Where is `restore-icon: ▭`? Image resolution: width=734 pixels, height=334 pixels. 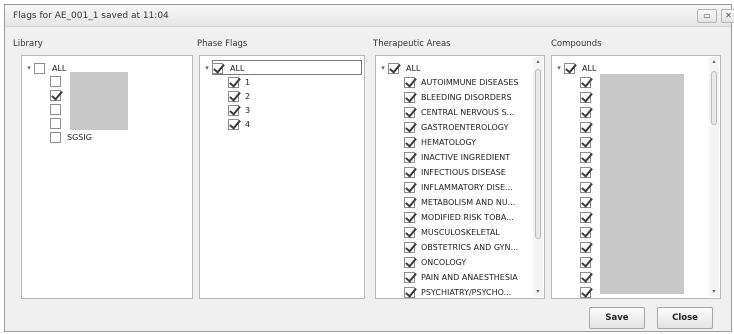
restore-icon: ▭ is located at coordinates (707, 16).